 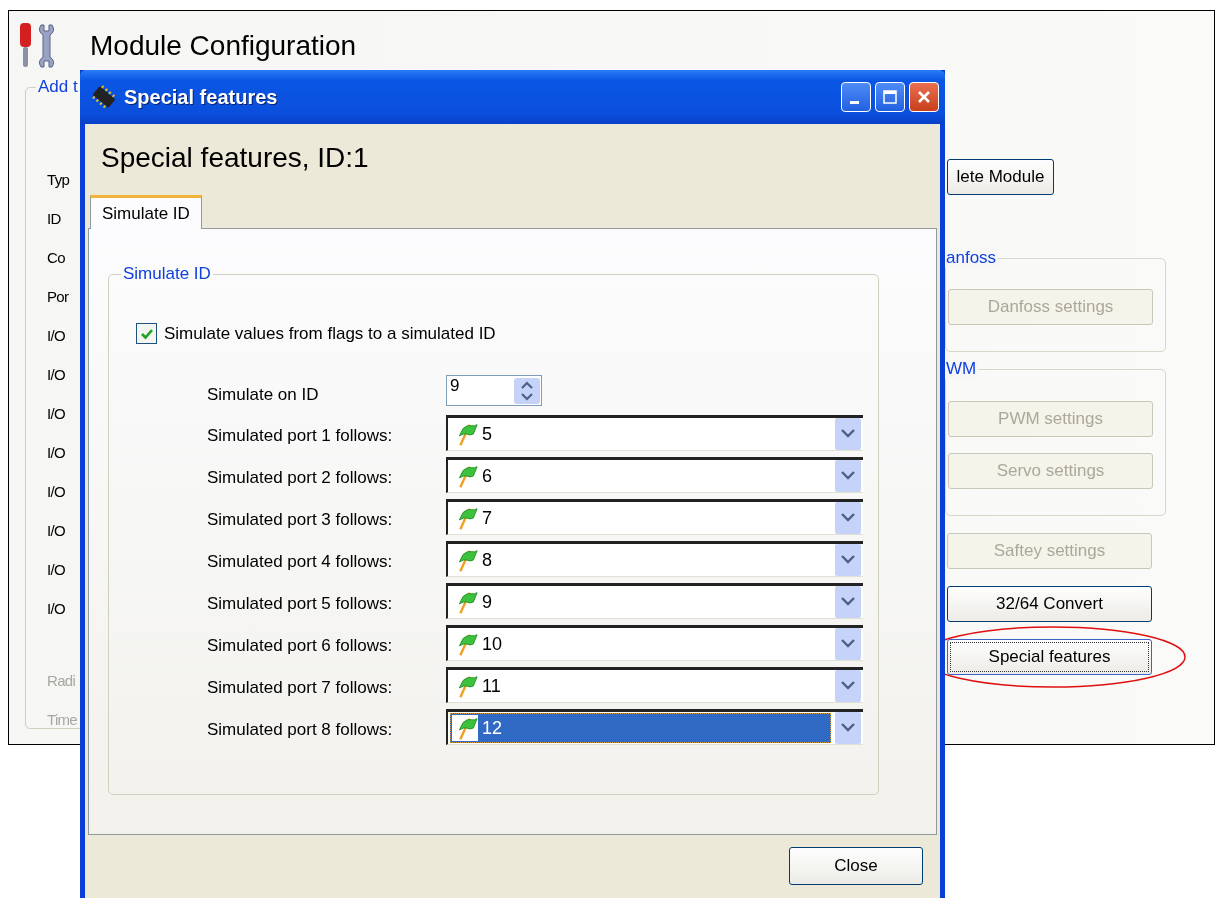 I want to click on close-button, so click(x=924, y=97).